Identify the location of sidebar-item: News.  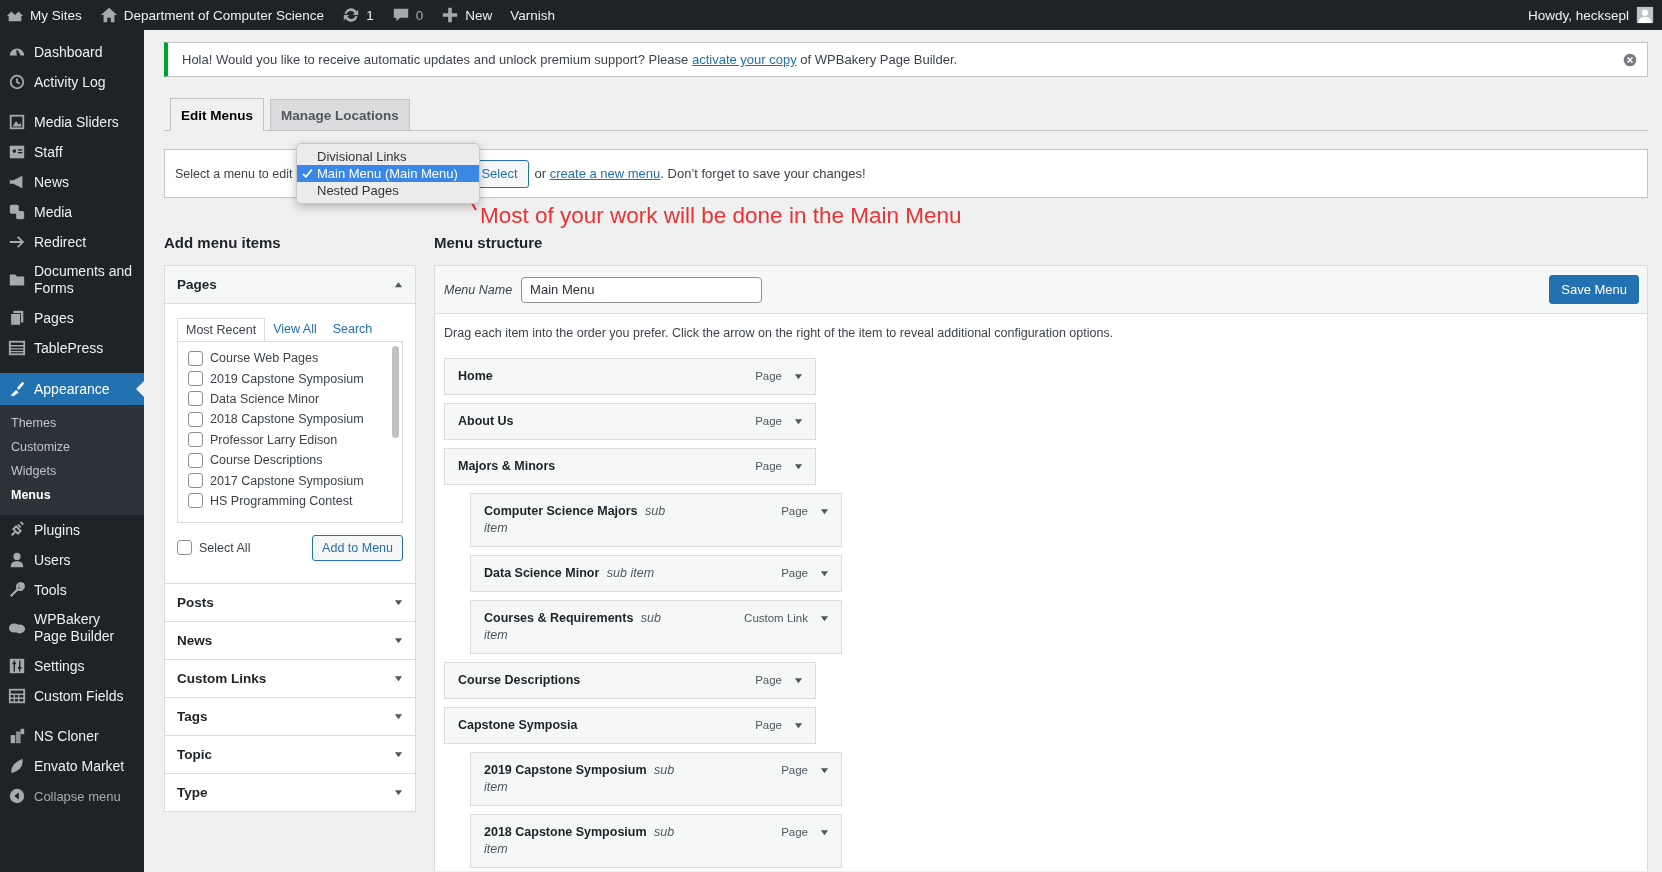
(72, 182).